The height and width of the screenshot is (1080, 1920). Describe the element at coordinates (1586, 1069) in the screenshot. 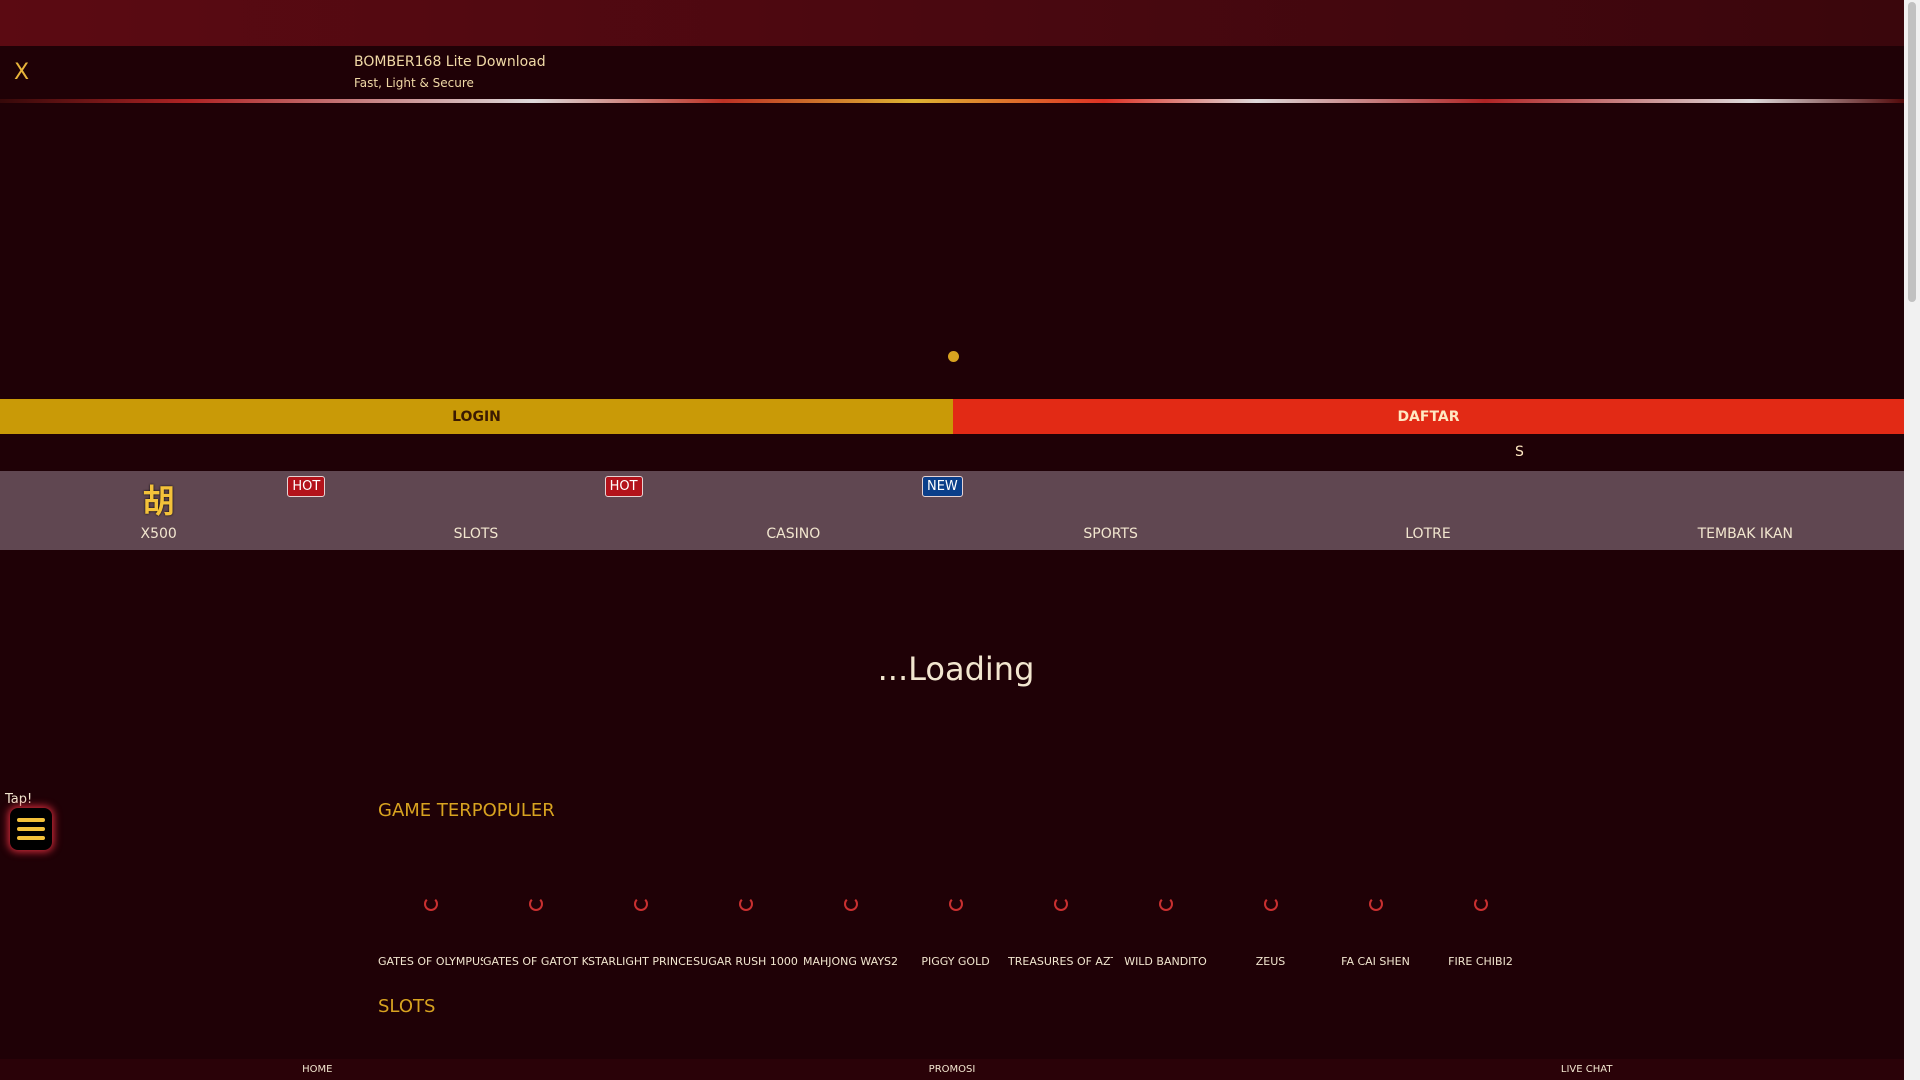

I see `nav-live-chat: LIVE CHAT` at that location.